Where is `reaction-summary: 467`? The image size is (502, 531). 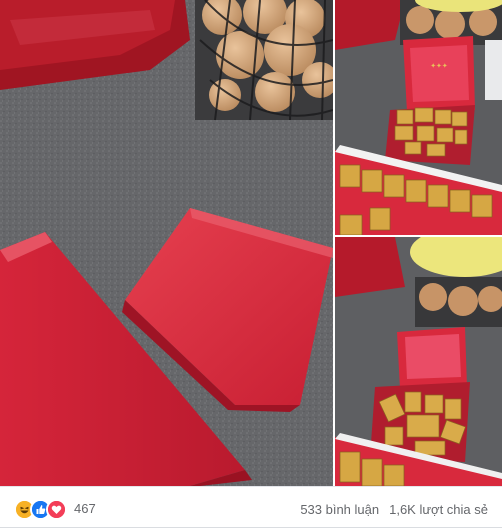 reaction-summary: 467 is located at coordinates (55, 509).